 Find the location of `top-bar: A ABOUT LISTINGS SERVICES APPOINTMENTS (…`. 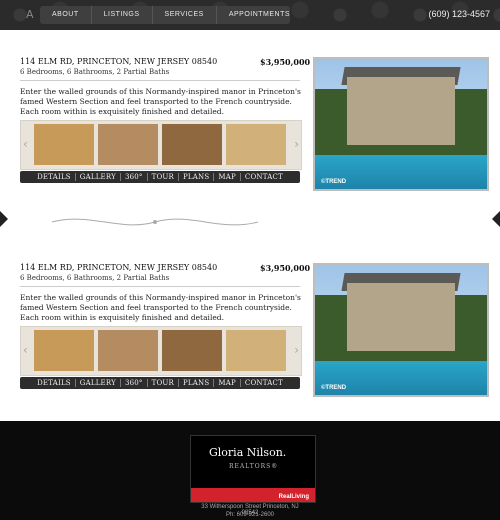

top-bar: A ABOUT LISTINGS SERVICES APPOINTMENTS (… is located at coordinates (250, 15).